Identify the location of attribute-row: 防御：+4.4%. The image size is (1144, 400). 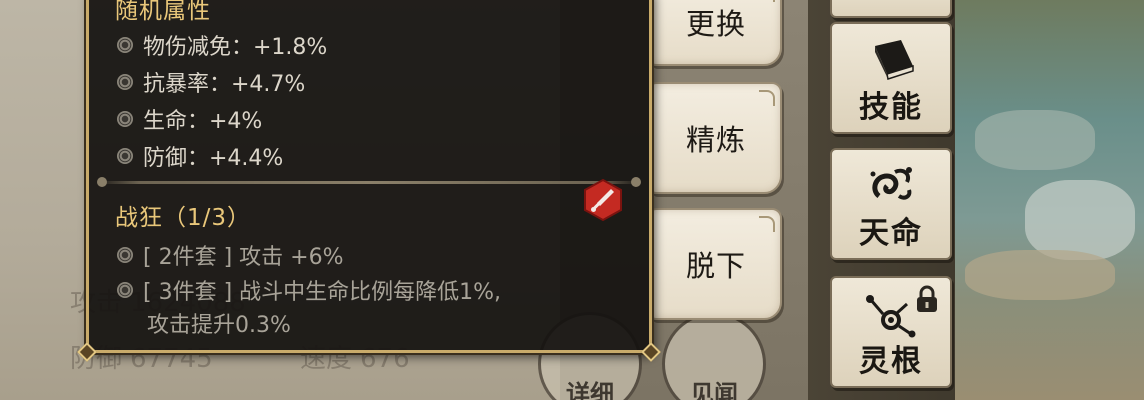
(200, 156).